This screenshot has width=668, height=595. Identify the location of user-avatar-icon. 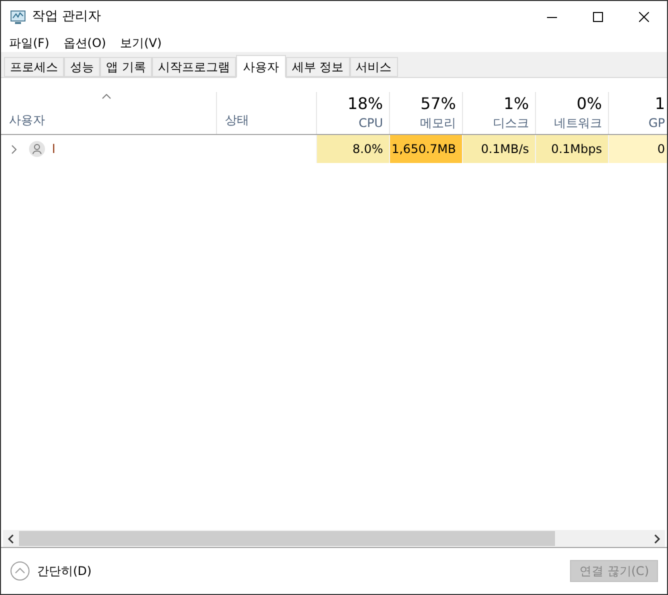
(37, 149).